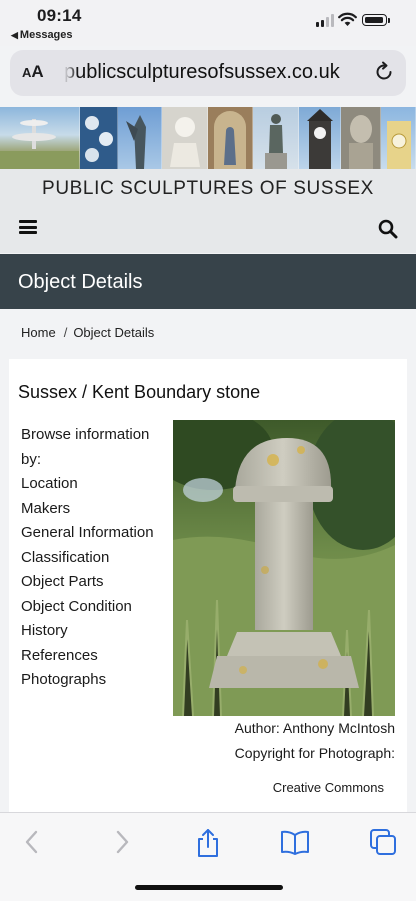 The image size is (416, 901). What do you see at coordinates (40, 138) in the screenshot?
I see `banner-fountain-image` at bounding box center [40, 138].